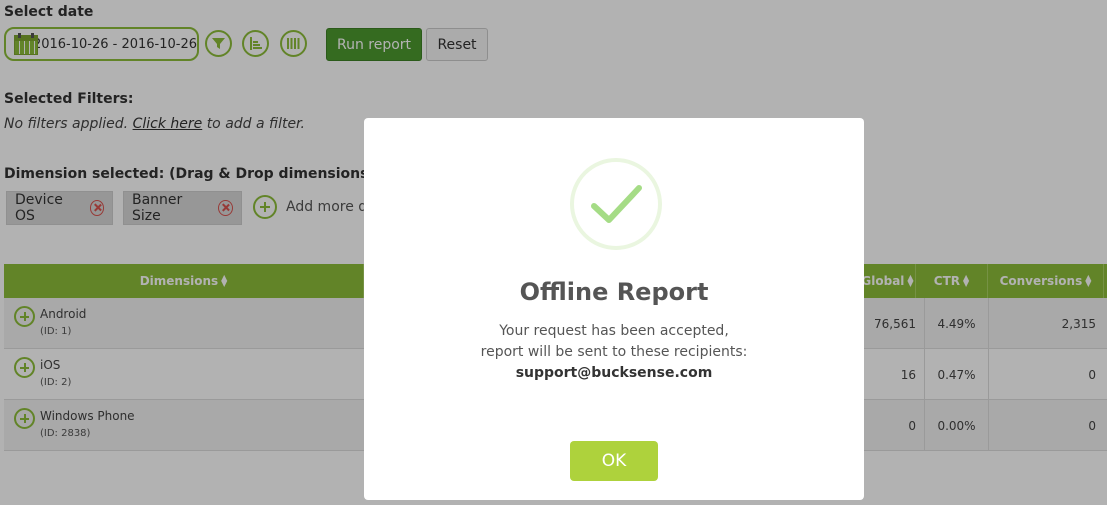 This screenshot has width=1107, height=505. Describe the element at coordinates (616, 204) in the screenshot. I see `success-check-icon` at that location.